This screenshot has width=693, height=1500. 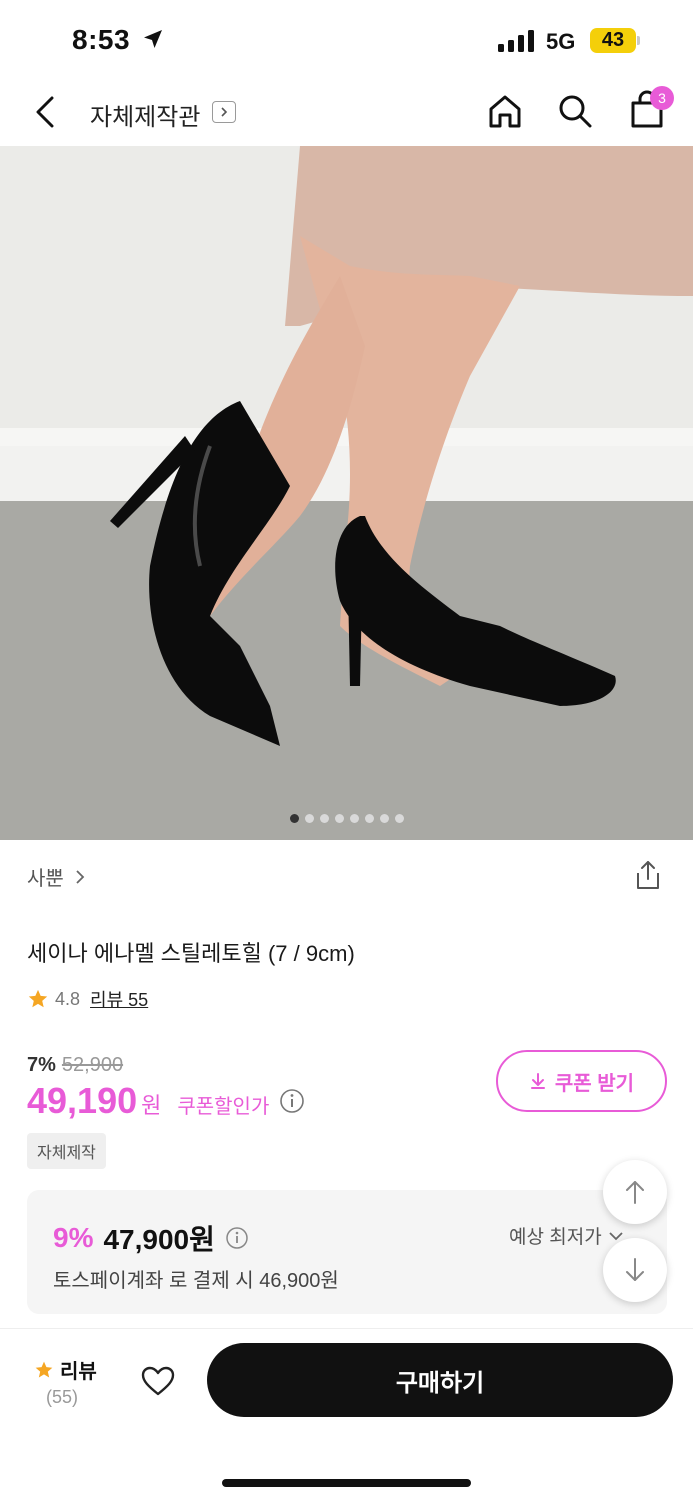 I want to click on coupon-download-button: 쿠폰 받기, so click(x=581, y=1081).